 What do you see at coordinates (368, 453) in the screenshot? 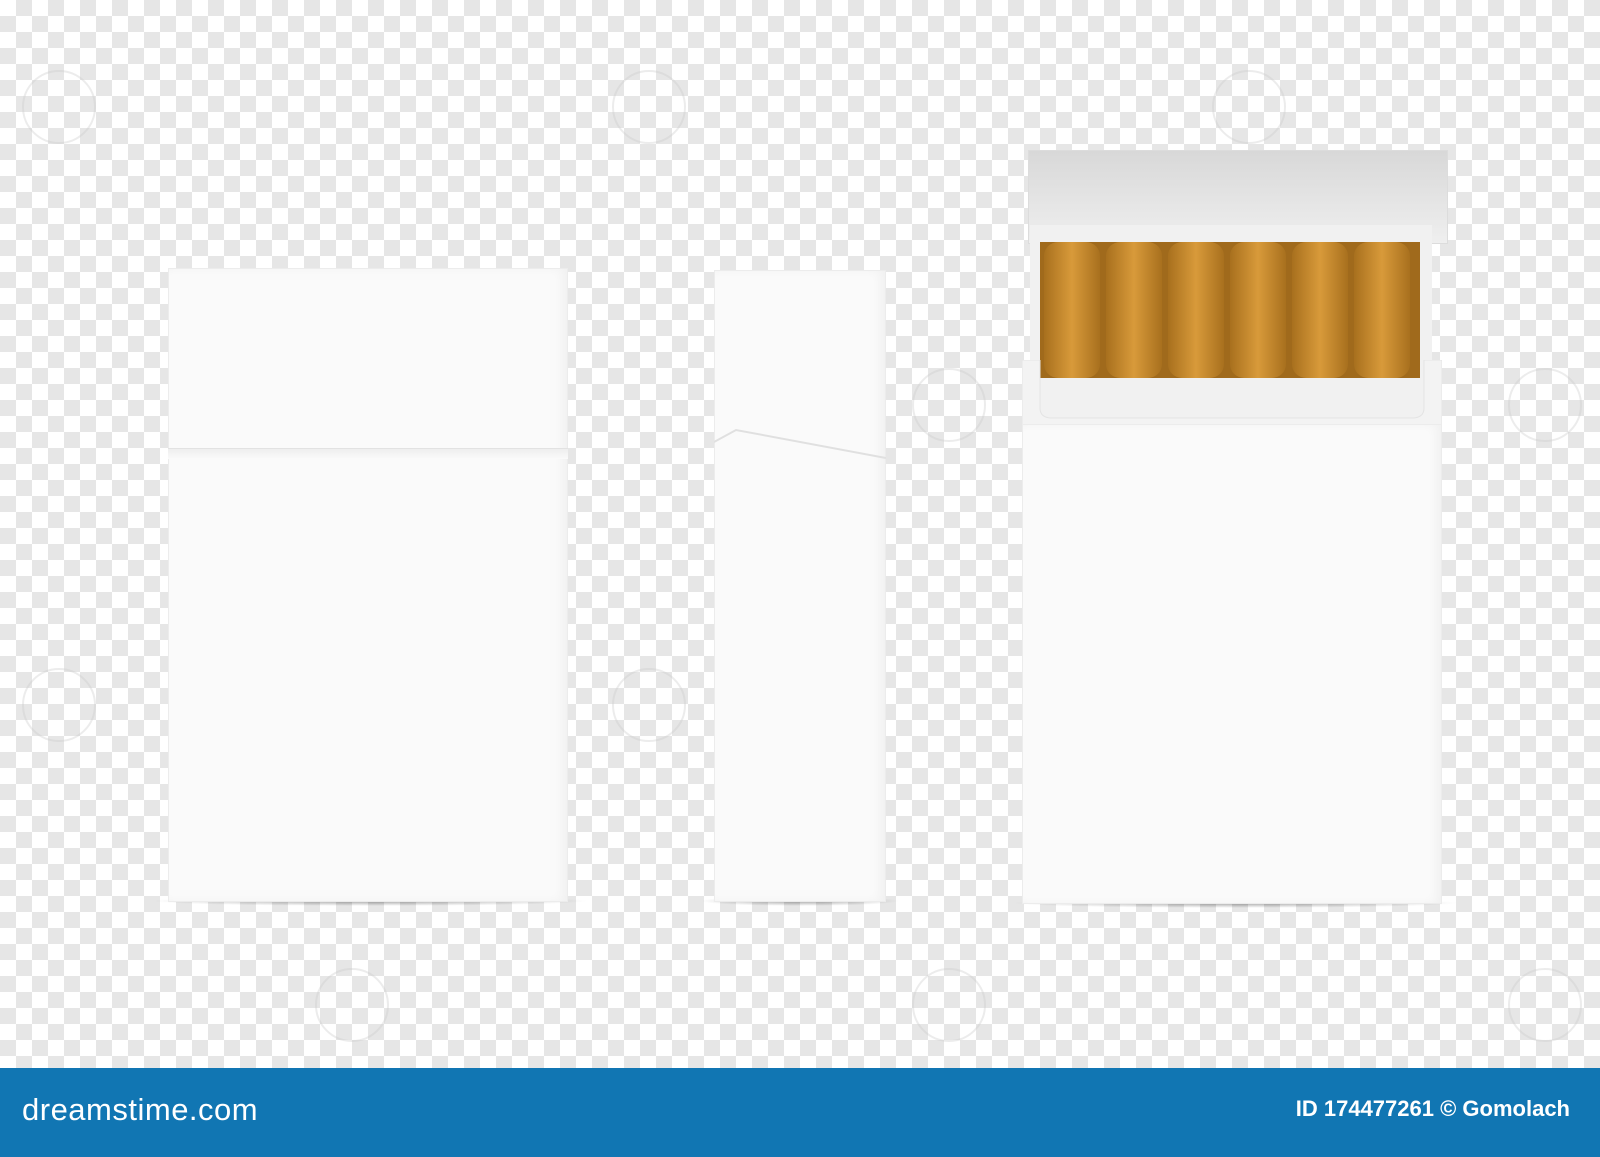
I see `lid-seam` at bounding box center [368, 453].